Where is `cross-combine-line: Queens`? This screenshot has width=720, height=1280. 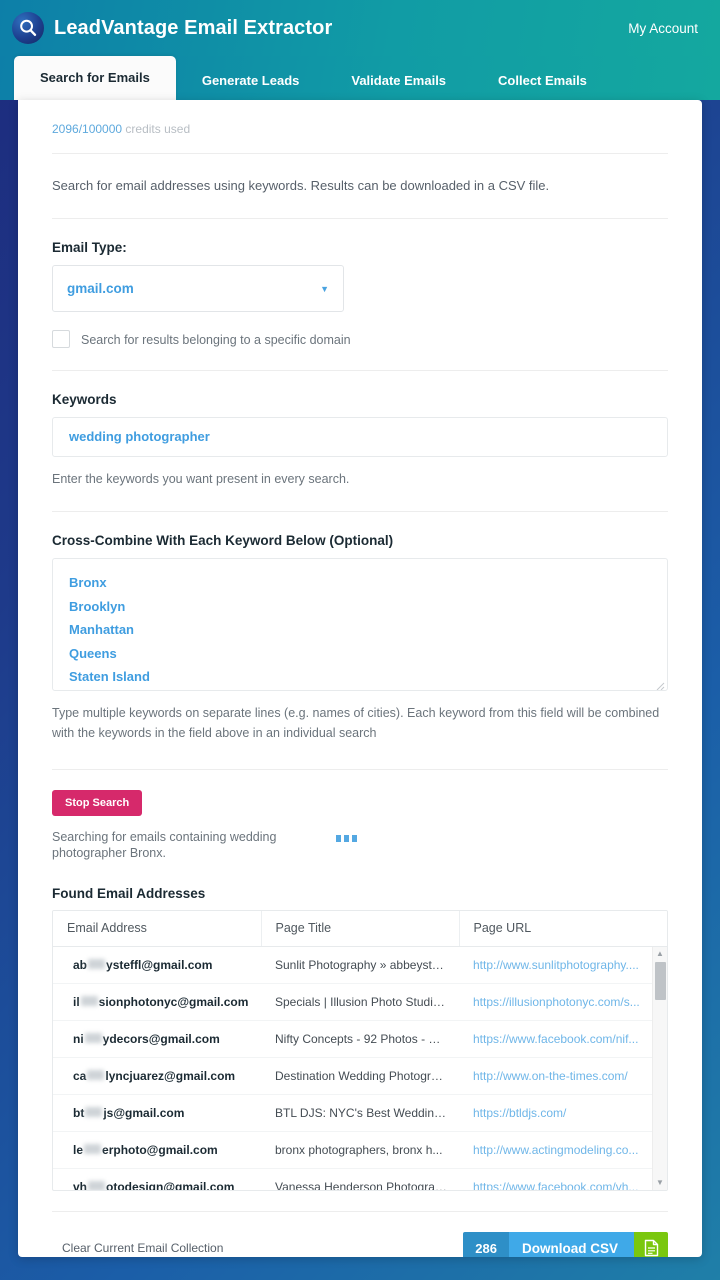 cross-combine-line: Queens is located at coordinates (93, 653).